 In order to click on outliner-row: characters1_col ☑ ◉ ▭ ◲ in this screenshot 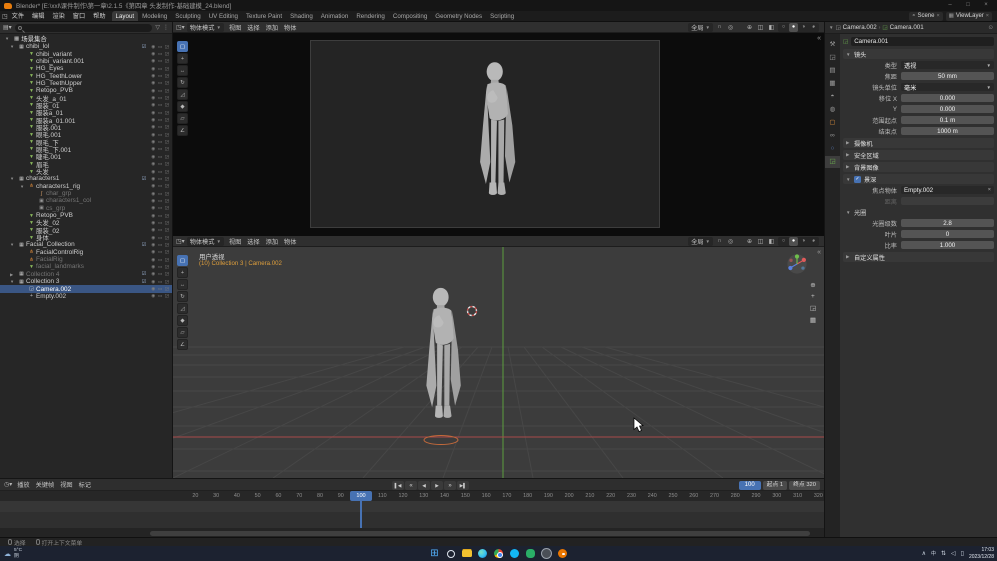, I will do `click(86, 200)`.